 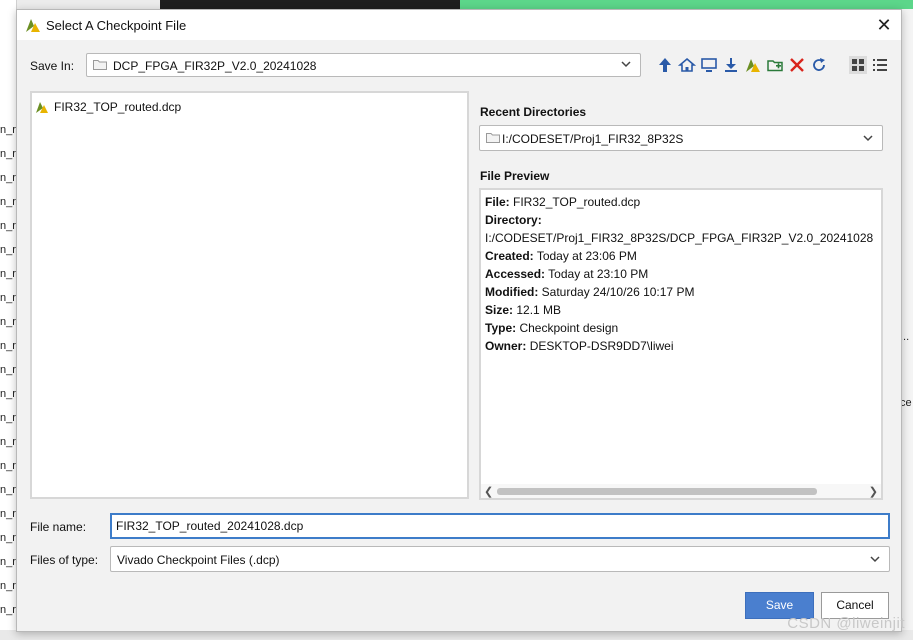 What do you see at coordinates (884, 25) in the screenshot?
I see `close-button: ✕` at bounding box center [884, 25].